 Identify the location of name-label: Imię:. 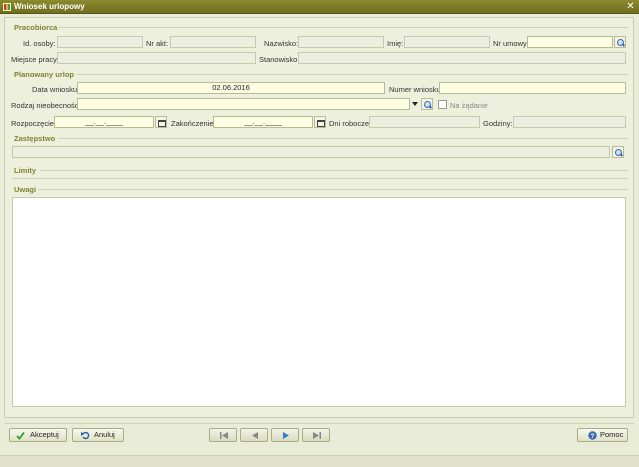
(395, 43).